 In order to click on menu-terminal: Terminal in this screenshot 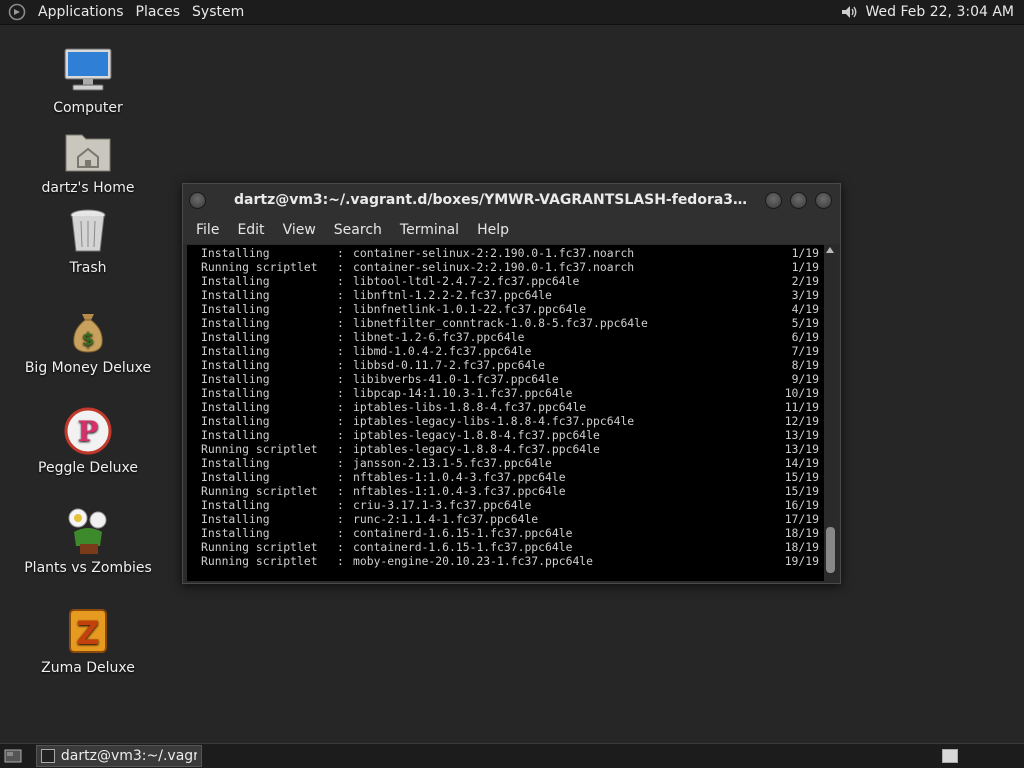, I will do `click(429, 230)`.